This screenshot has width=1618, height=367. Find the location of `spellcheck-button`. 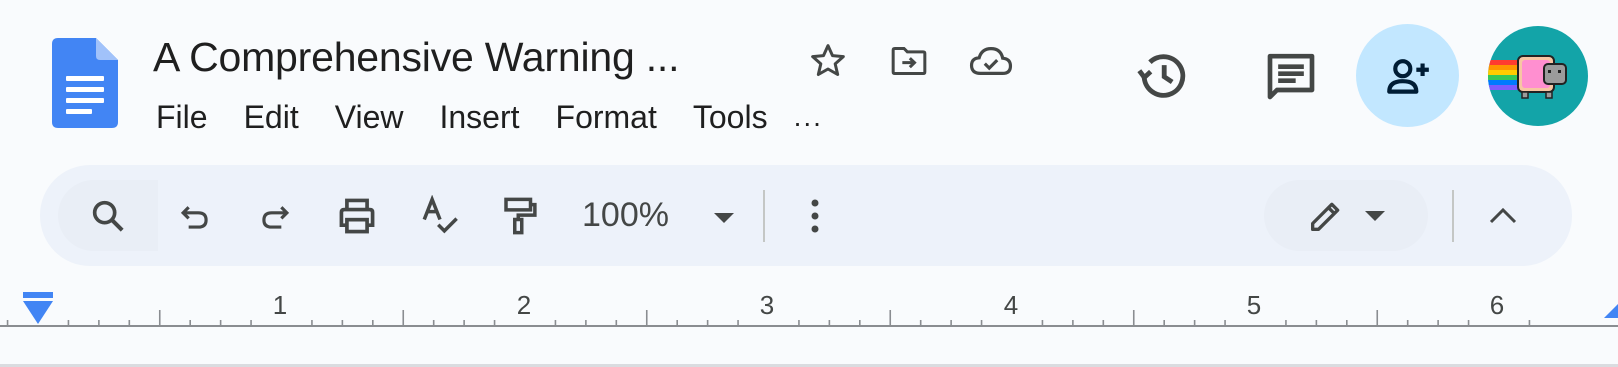

spellcheck-button is located at coordinates (440, 216).